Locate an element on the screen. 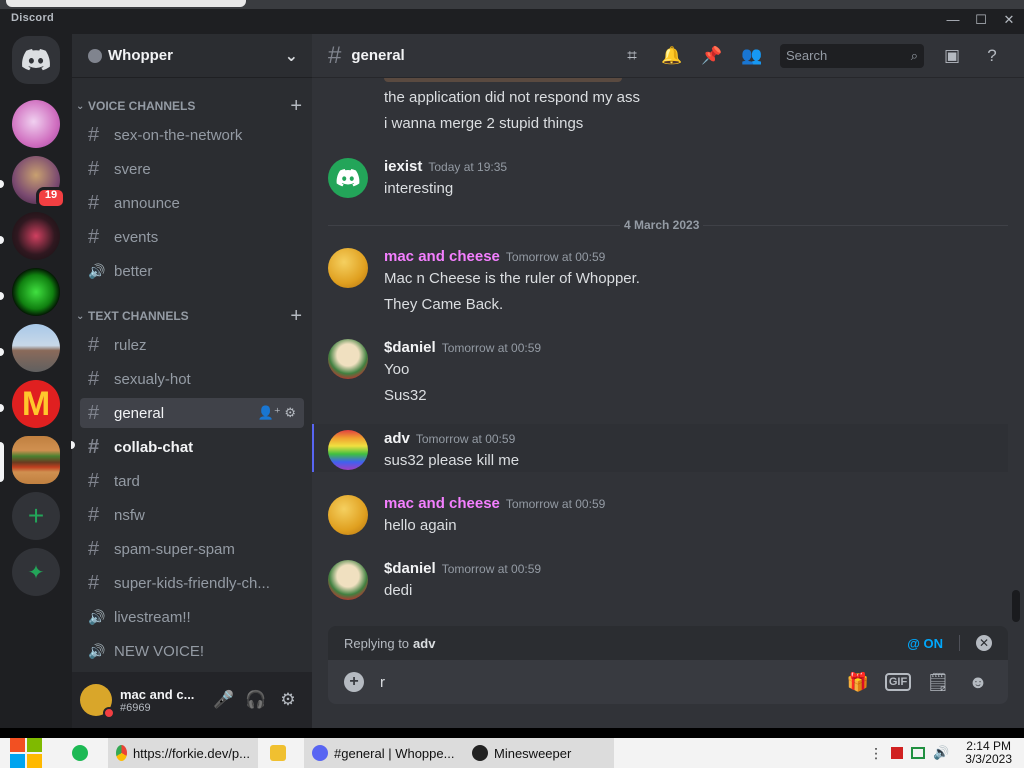 The height and width of the screenshot is (768, 1024). channel-item: # spam-super-spam is located at coordinates (192, 549).